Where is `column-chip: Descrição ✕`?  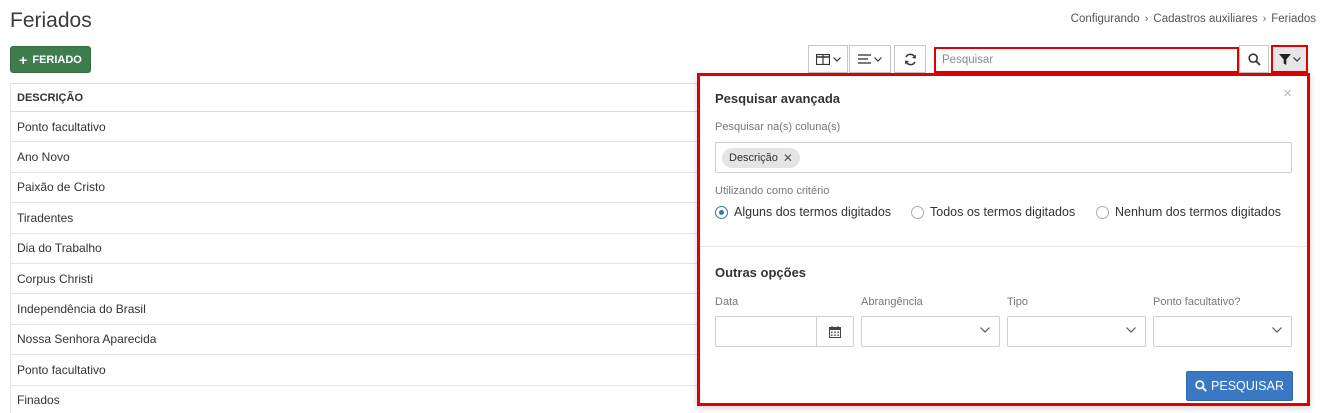 column-chip: Descrição ✕ is located at coordinates (761, 157).